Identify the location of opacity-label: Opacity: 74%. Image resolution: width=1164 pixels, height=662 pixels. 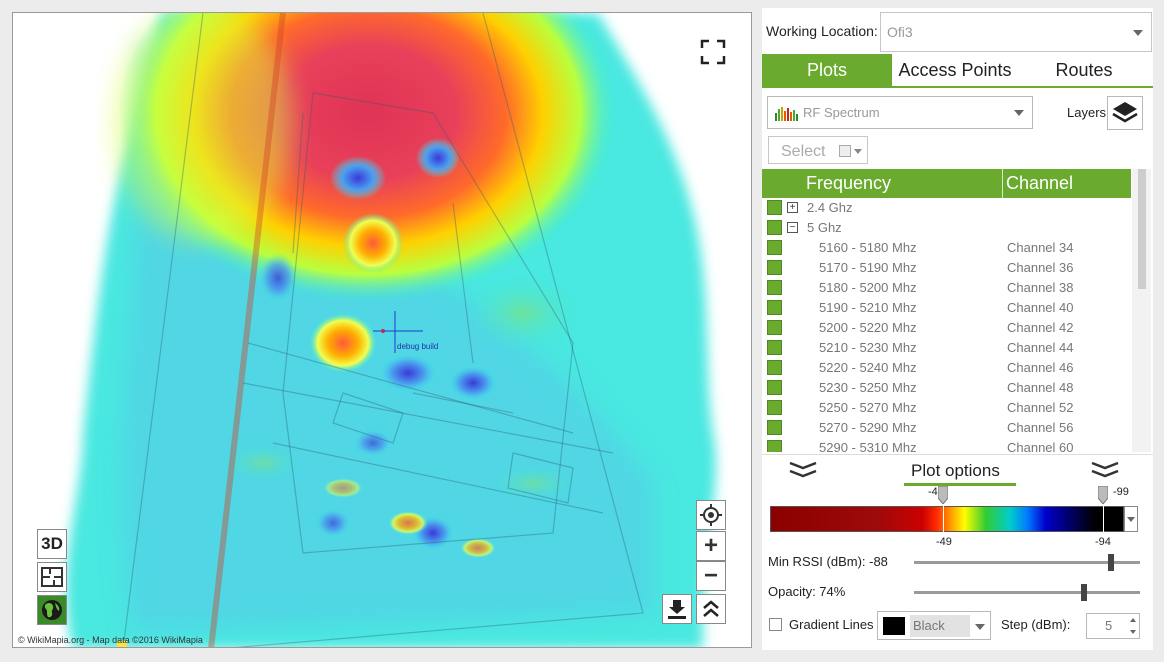
(807, 591).